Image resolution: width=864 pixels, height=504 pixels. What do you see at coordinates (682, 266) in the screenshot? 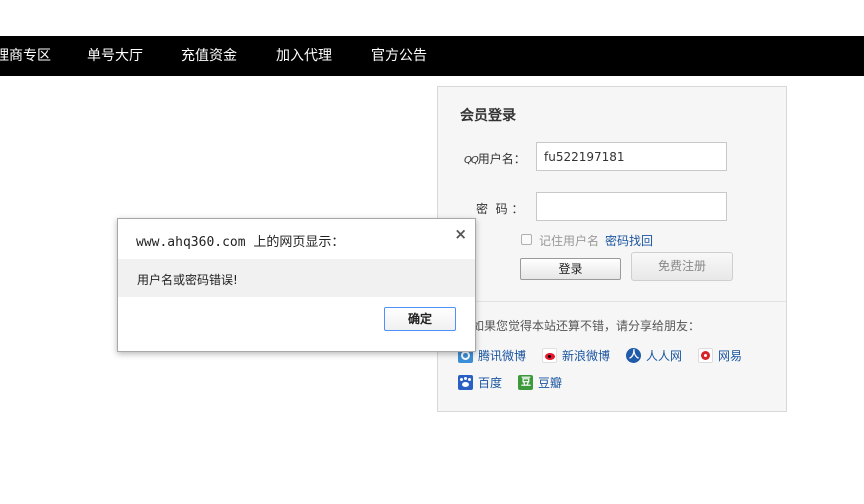
I see `register-button: 免费注册` at bounding box center [682, 266].